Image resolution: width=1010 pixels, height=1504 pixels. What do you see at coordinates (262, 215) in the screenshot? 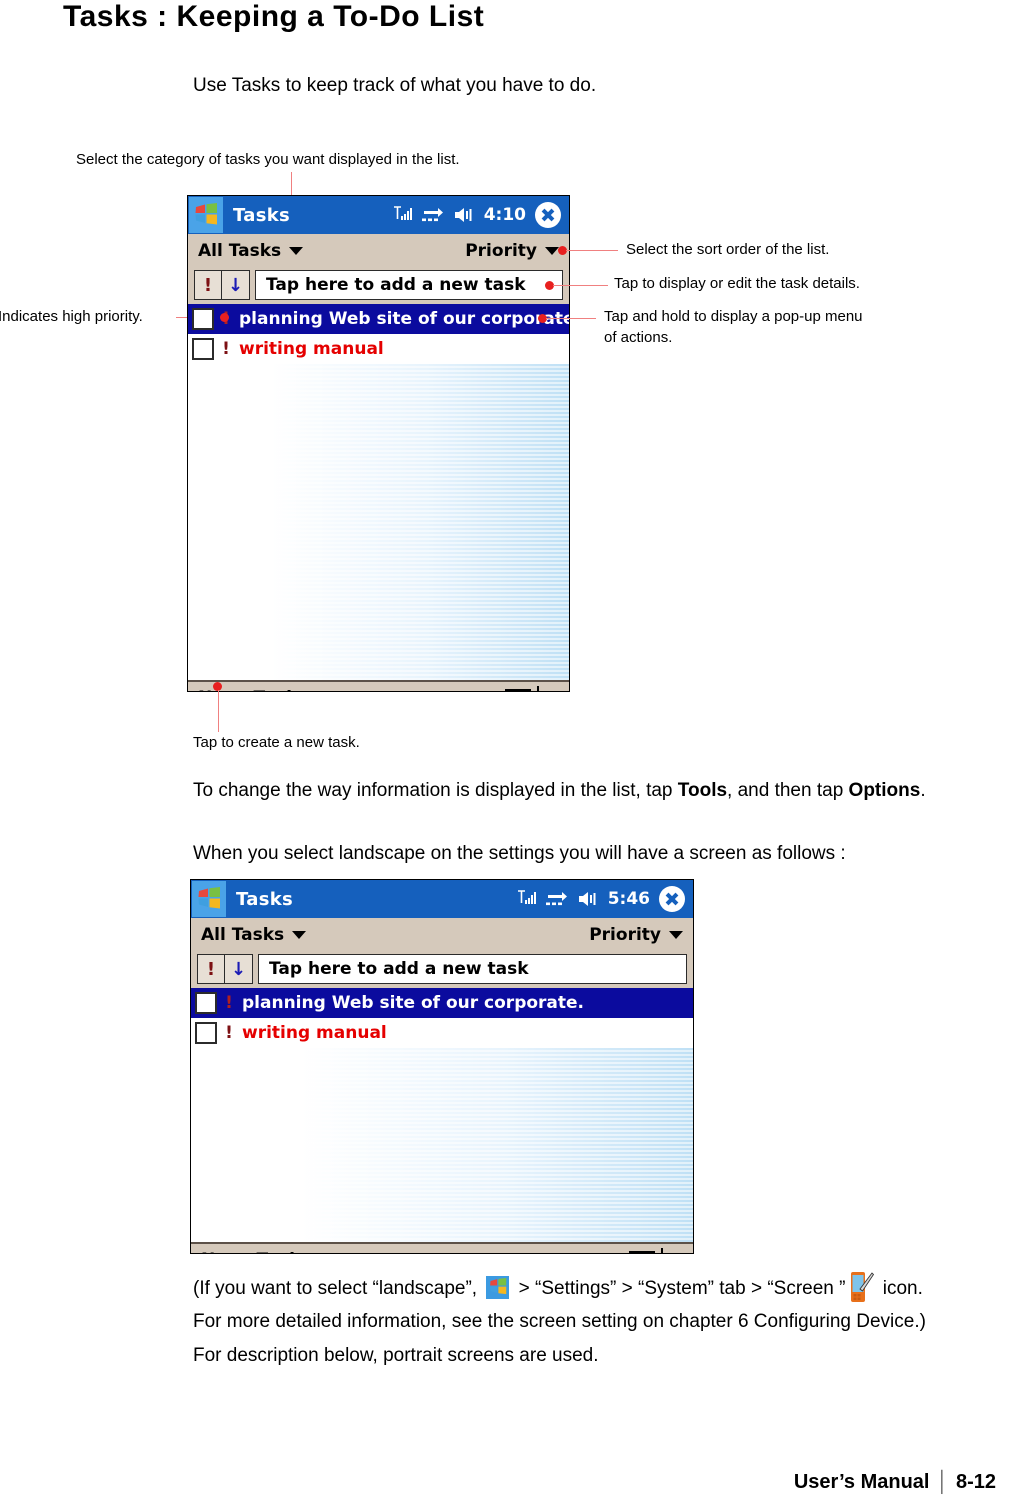
I see `pda1-app-title: Tasks` at bounding box center [262, 215].